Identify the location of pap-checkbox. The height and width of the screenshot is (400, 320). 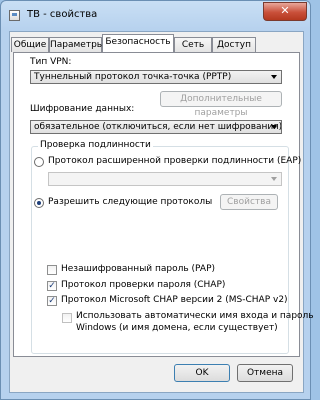
(52, 270).